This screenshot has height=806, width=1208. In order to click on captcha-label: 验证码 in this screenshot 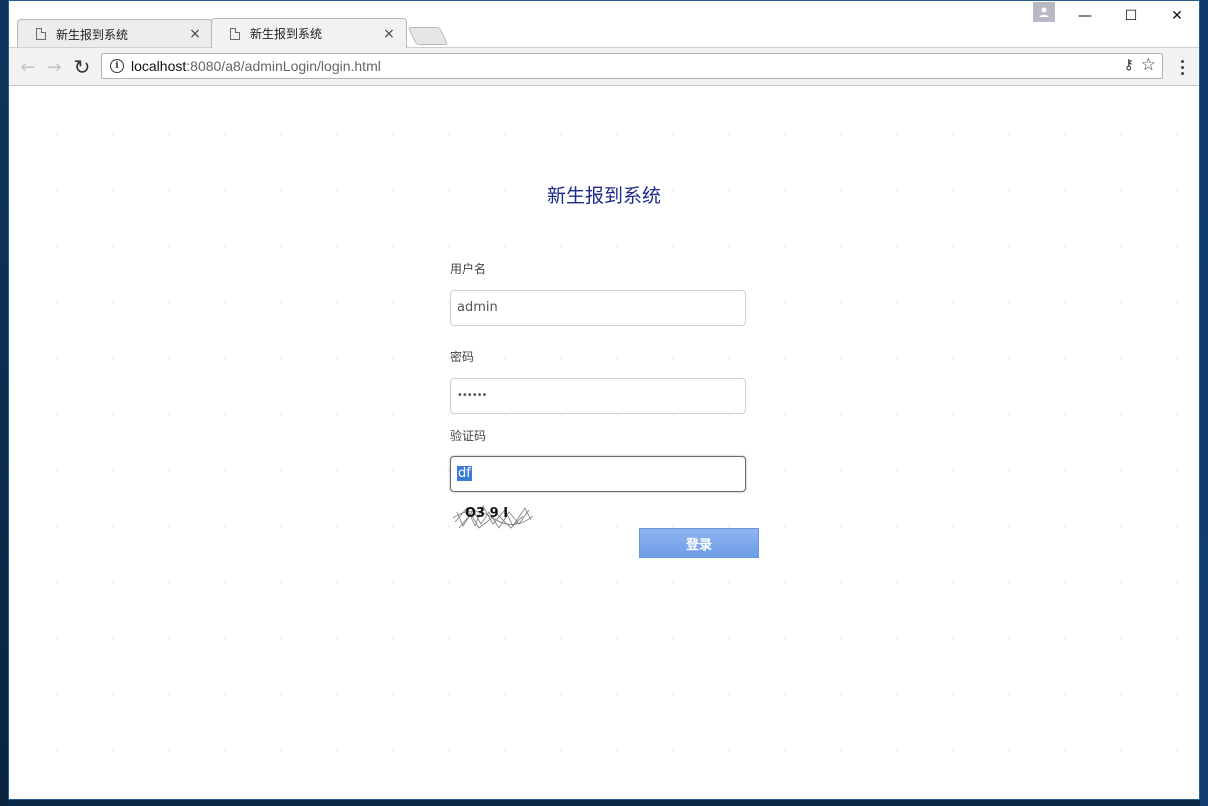, I will do `click(468, 436)`.